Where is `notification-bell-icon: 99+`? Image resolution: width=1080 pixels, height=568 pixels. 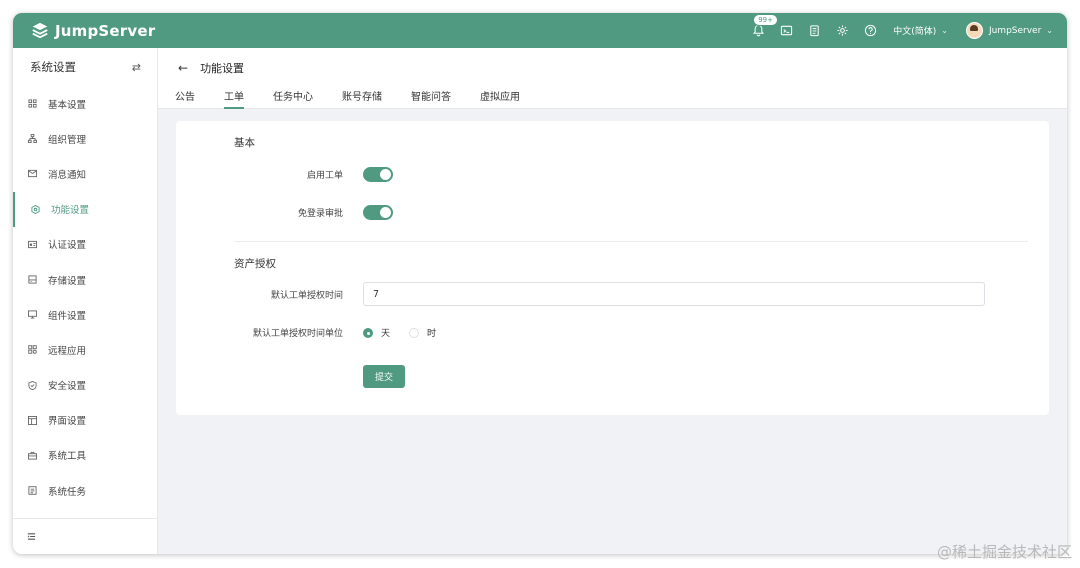 notification-bell-icon: 99+ is located at coordinates (764, 25).